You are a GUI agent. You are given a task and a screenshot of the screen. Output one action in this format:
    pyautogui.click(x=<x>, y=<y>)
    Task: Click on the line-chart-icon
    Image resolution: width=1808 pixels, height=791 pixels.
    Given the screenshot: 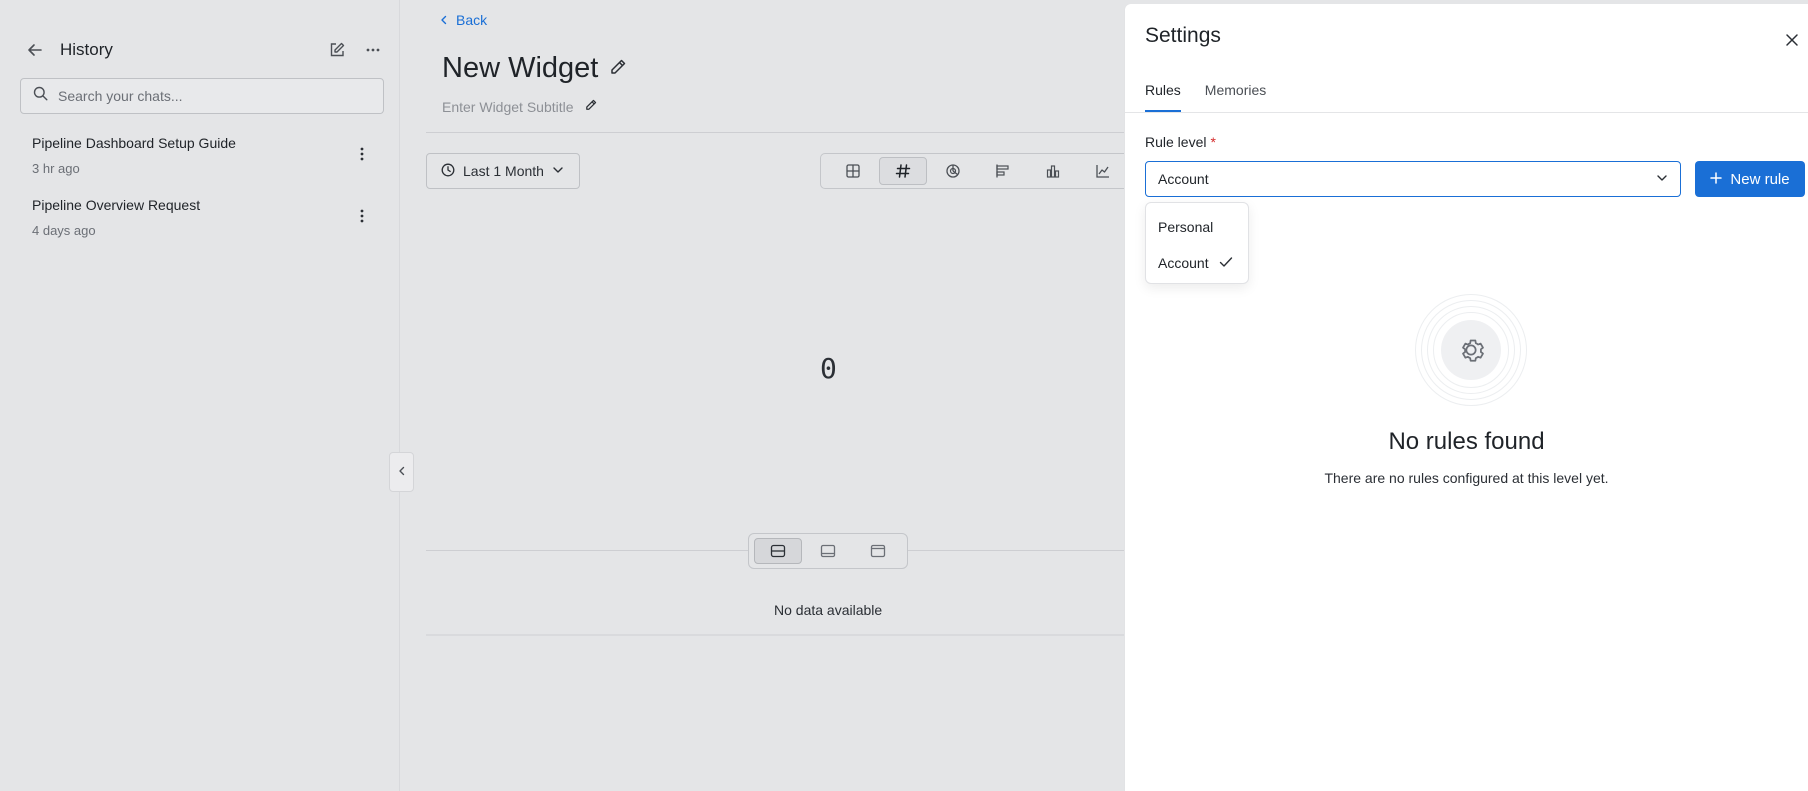 What is the action you would take?
    pyautogui.click(x=1103, y=171)
    